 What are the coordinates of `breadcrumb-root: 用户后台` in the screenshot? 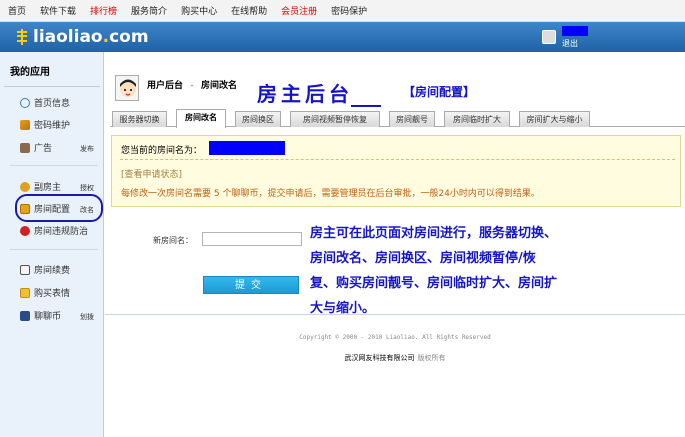 It's located at (165, 86).